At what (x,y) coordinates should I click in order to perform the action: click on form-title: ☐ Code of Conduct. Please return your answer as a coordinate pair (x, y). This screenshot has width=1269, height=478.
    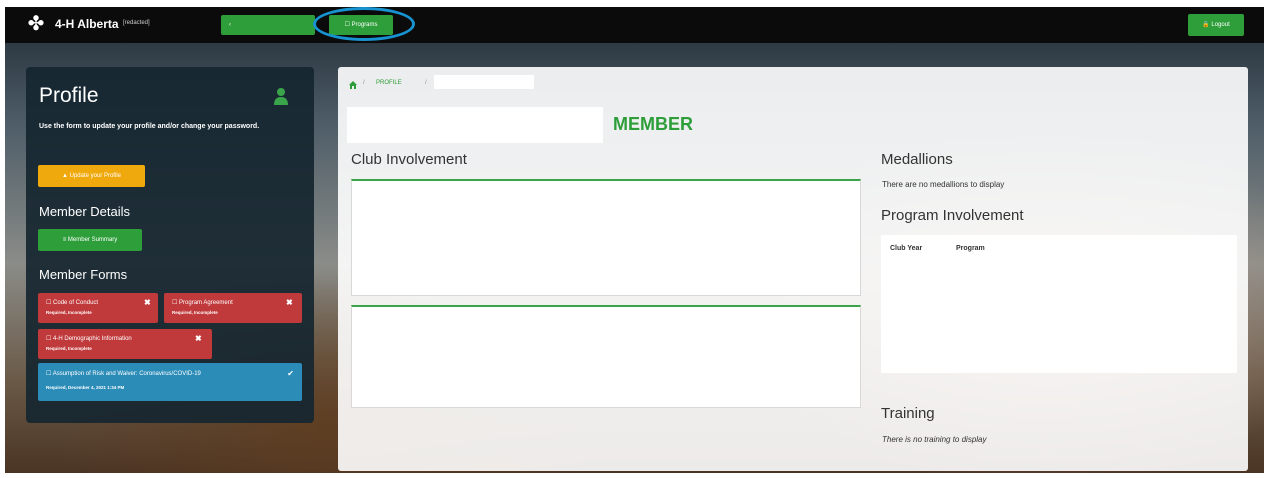
    Looking at the image, I should click on (72, 303).